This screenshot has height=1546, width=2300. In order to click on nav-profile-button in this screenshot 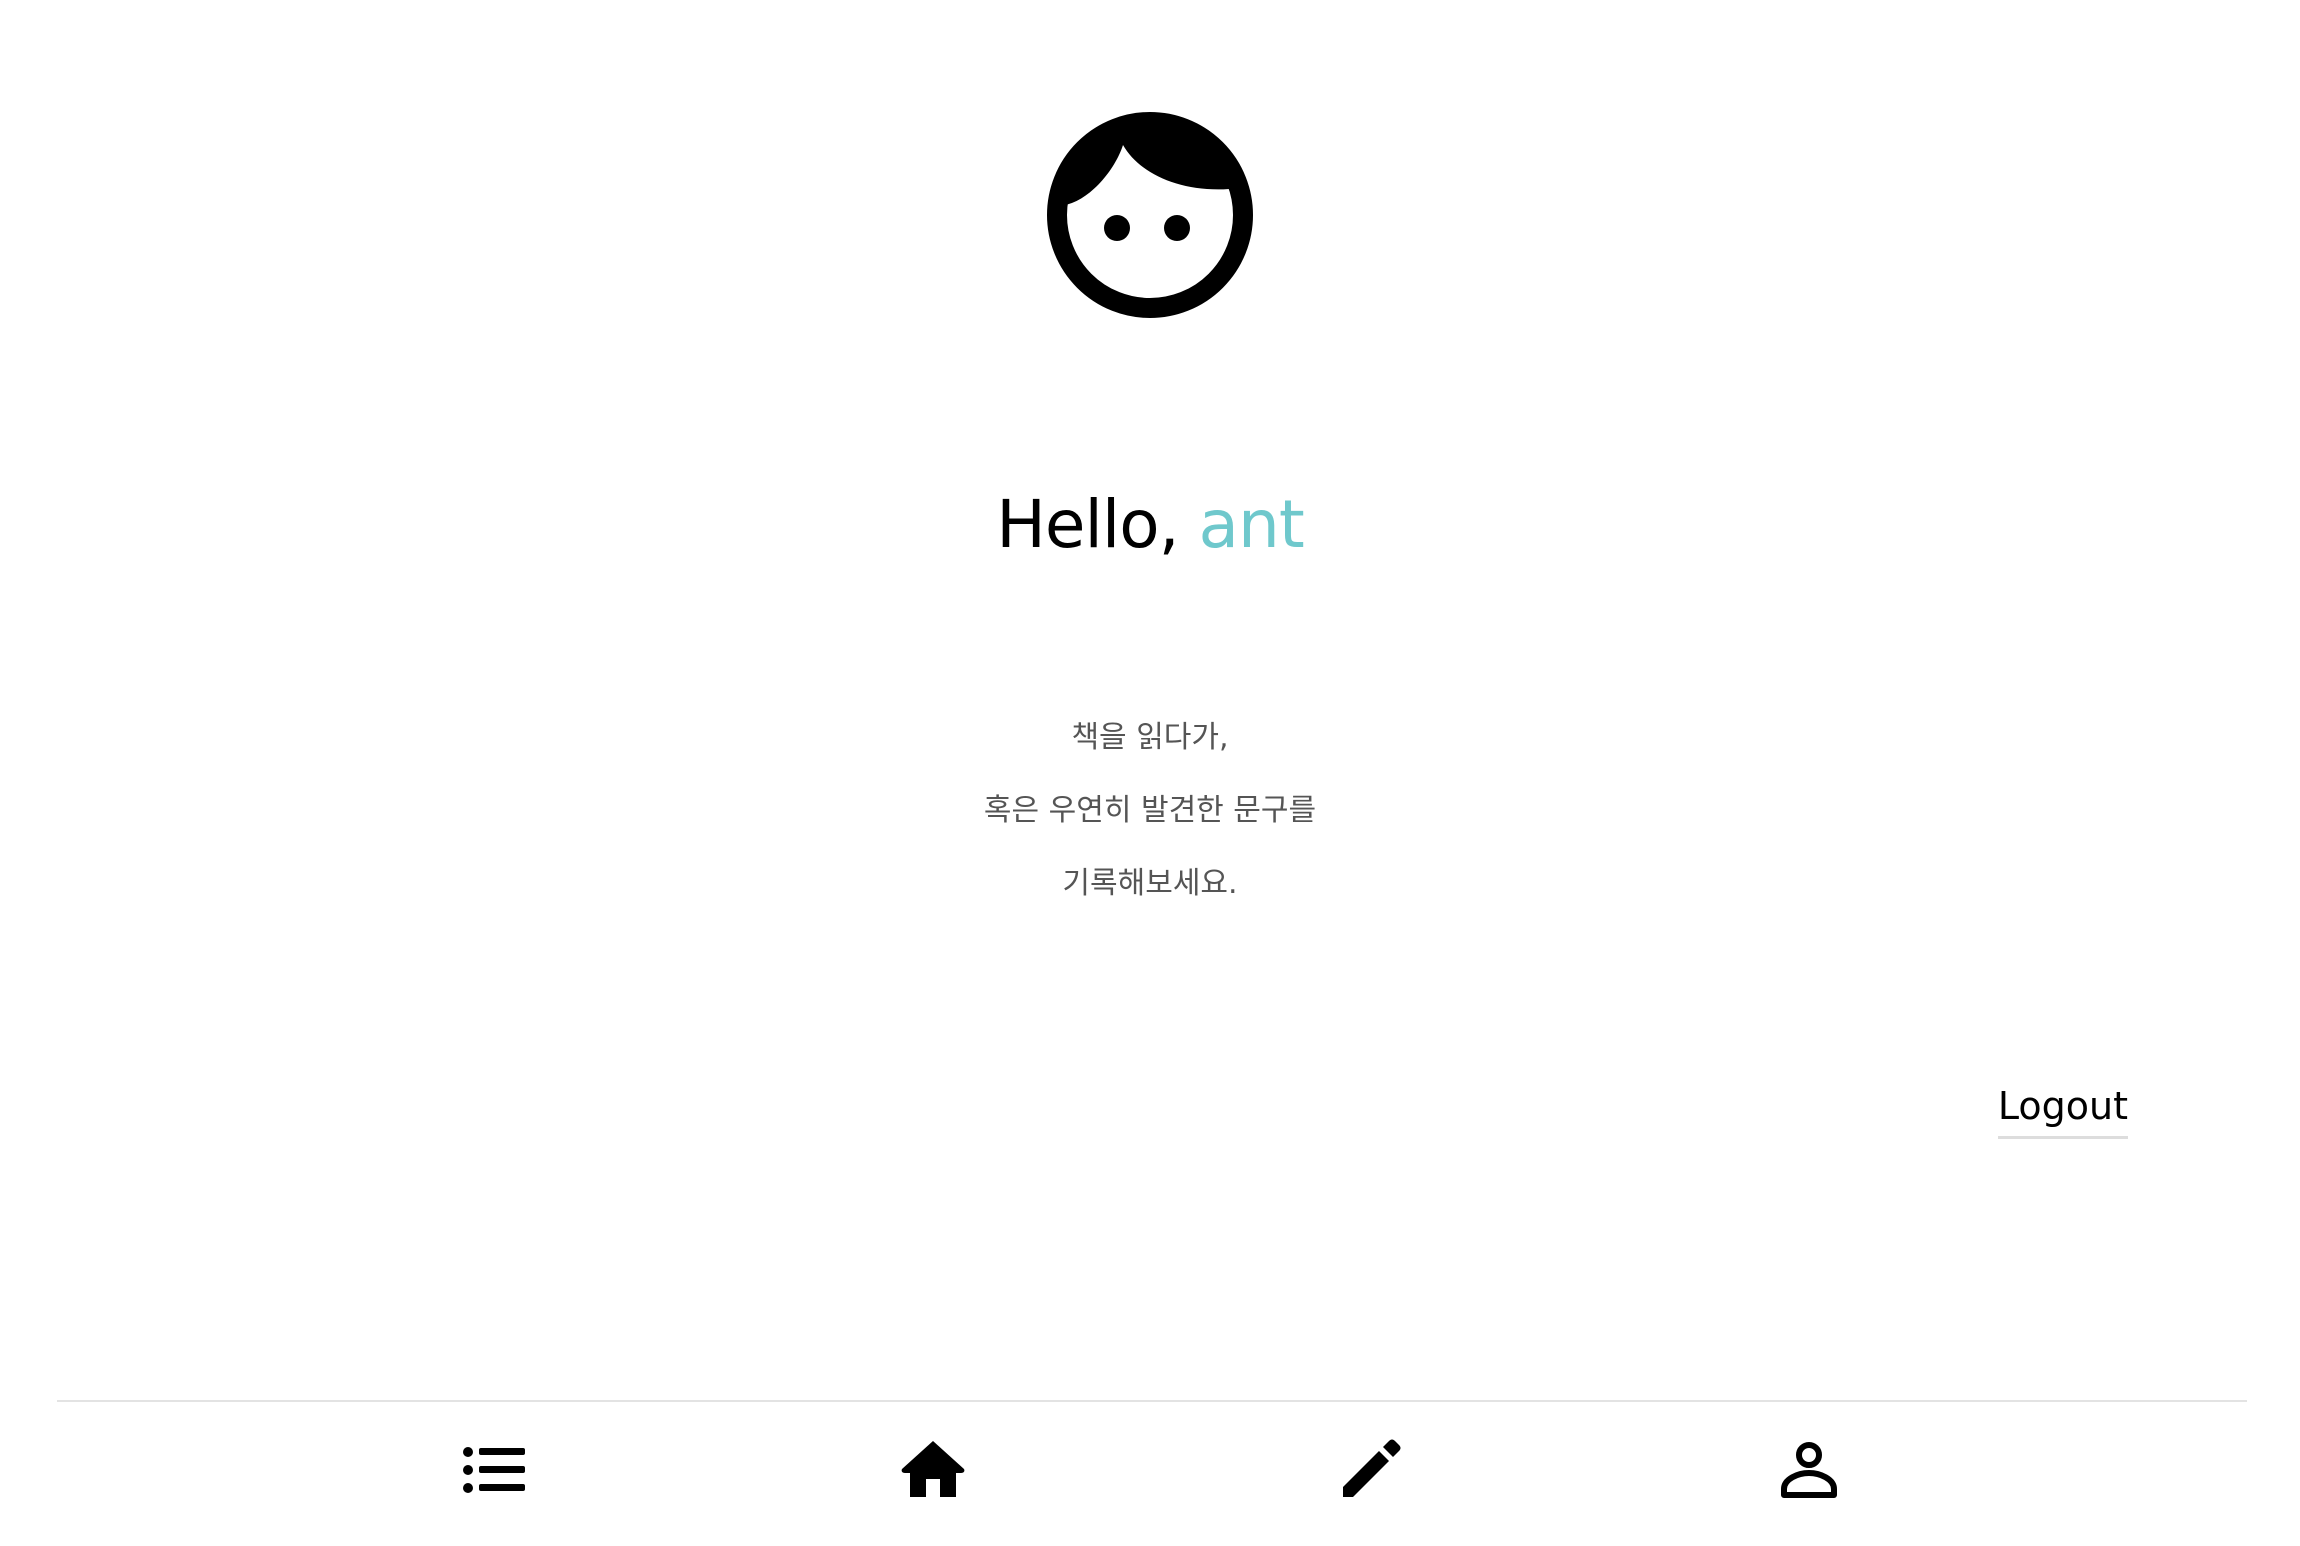, I will do `click(1809, 1470)`.